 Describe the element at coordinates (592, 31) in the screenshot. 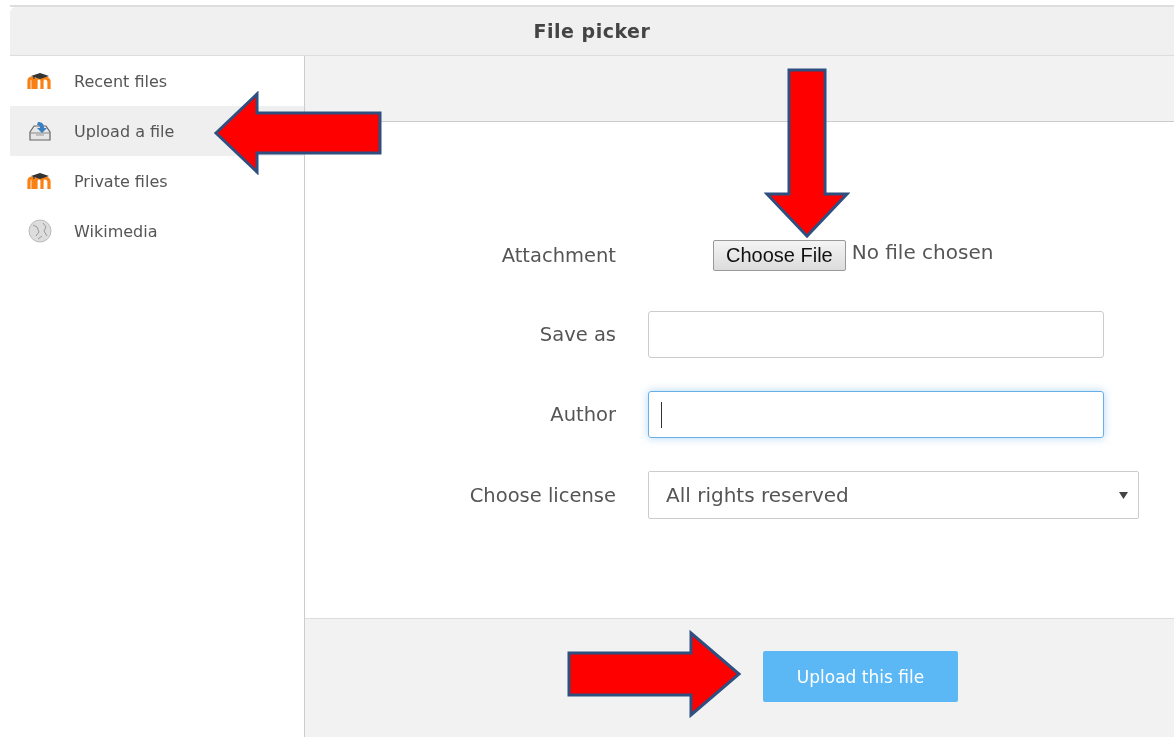

I see `window-title: File picker` at that location.